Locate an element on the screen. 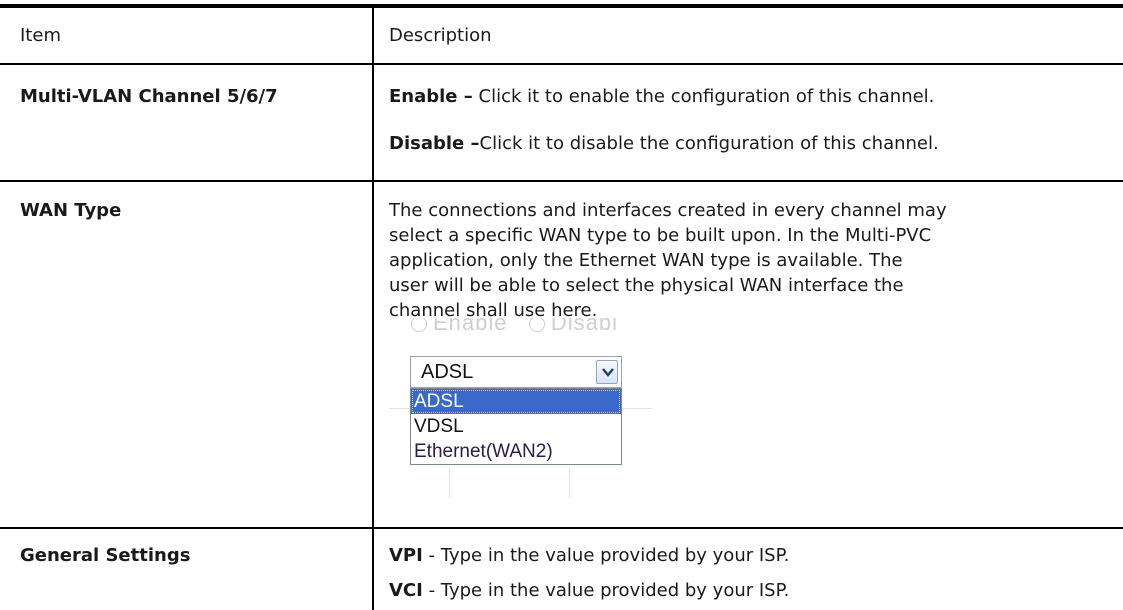 The width and height of the screenshot is (1123, 610). ghost-radio-row: Enable Disabl is located at coordinates (514, 327).